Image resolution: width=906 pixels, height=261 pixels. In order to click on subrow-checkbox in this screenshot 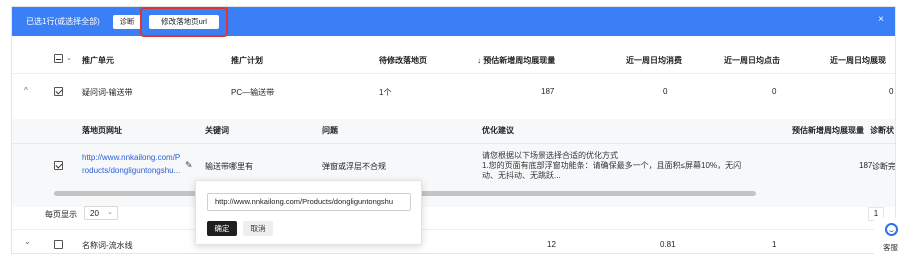, I will do `click(58, 165)`.